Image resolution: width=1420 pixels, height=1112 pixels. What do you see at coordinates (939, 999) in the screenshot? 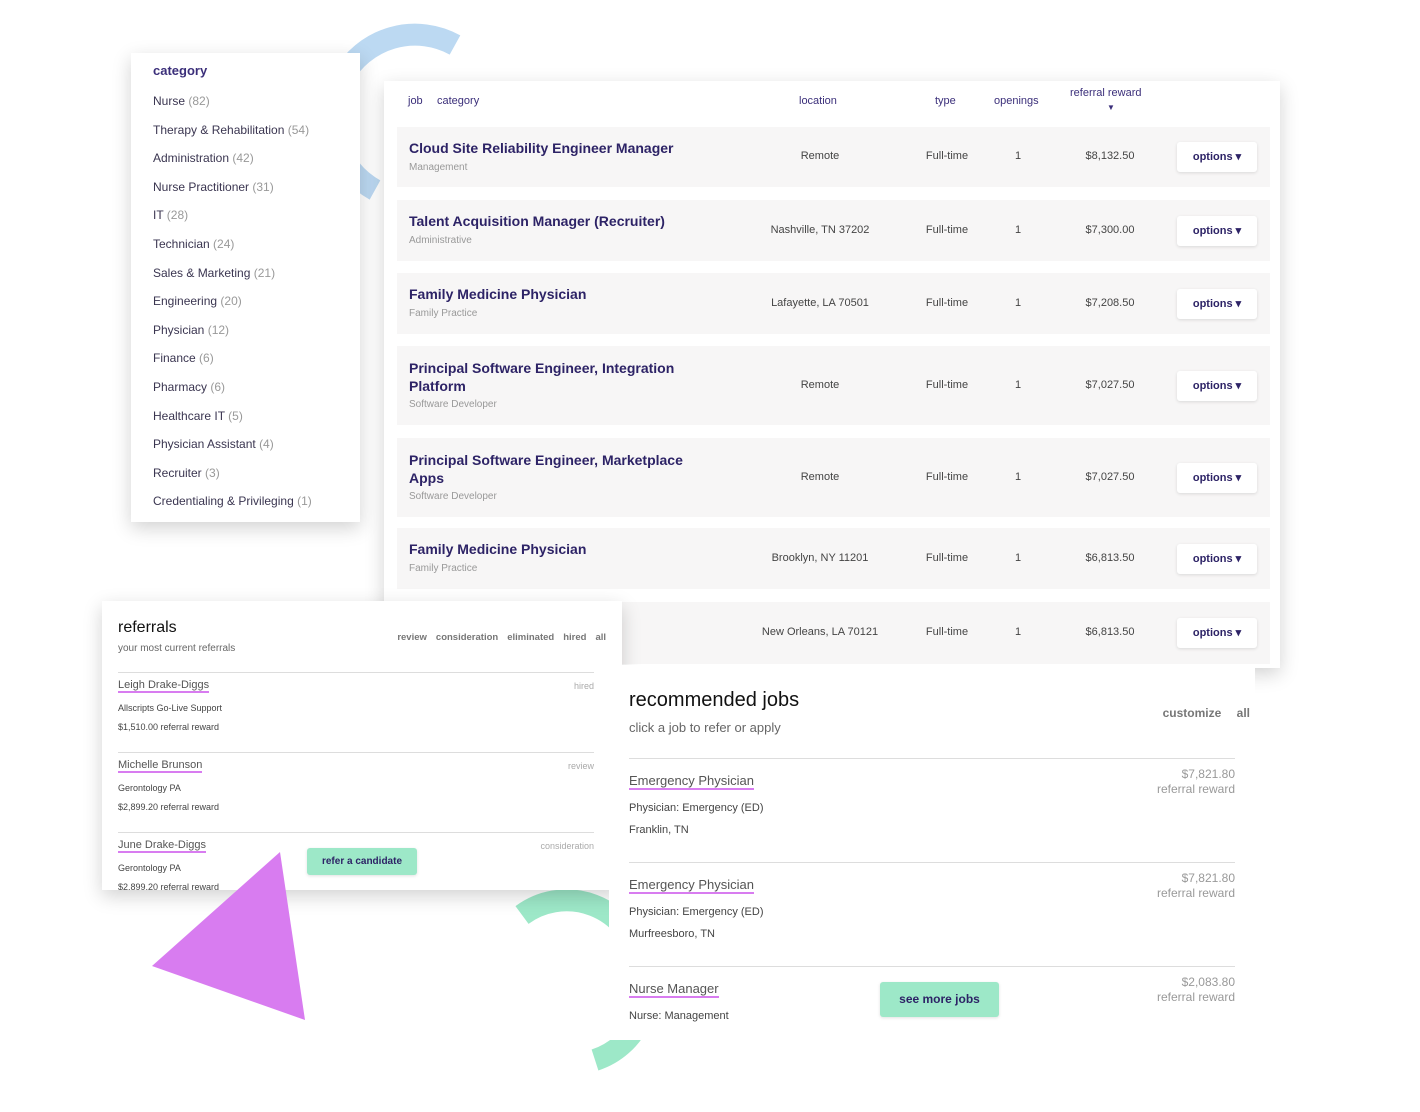
I see `see-more-jobs-button: see more jobs` at bounding box center [939, 999].